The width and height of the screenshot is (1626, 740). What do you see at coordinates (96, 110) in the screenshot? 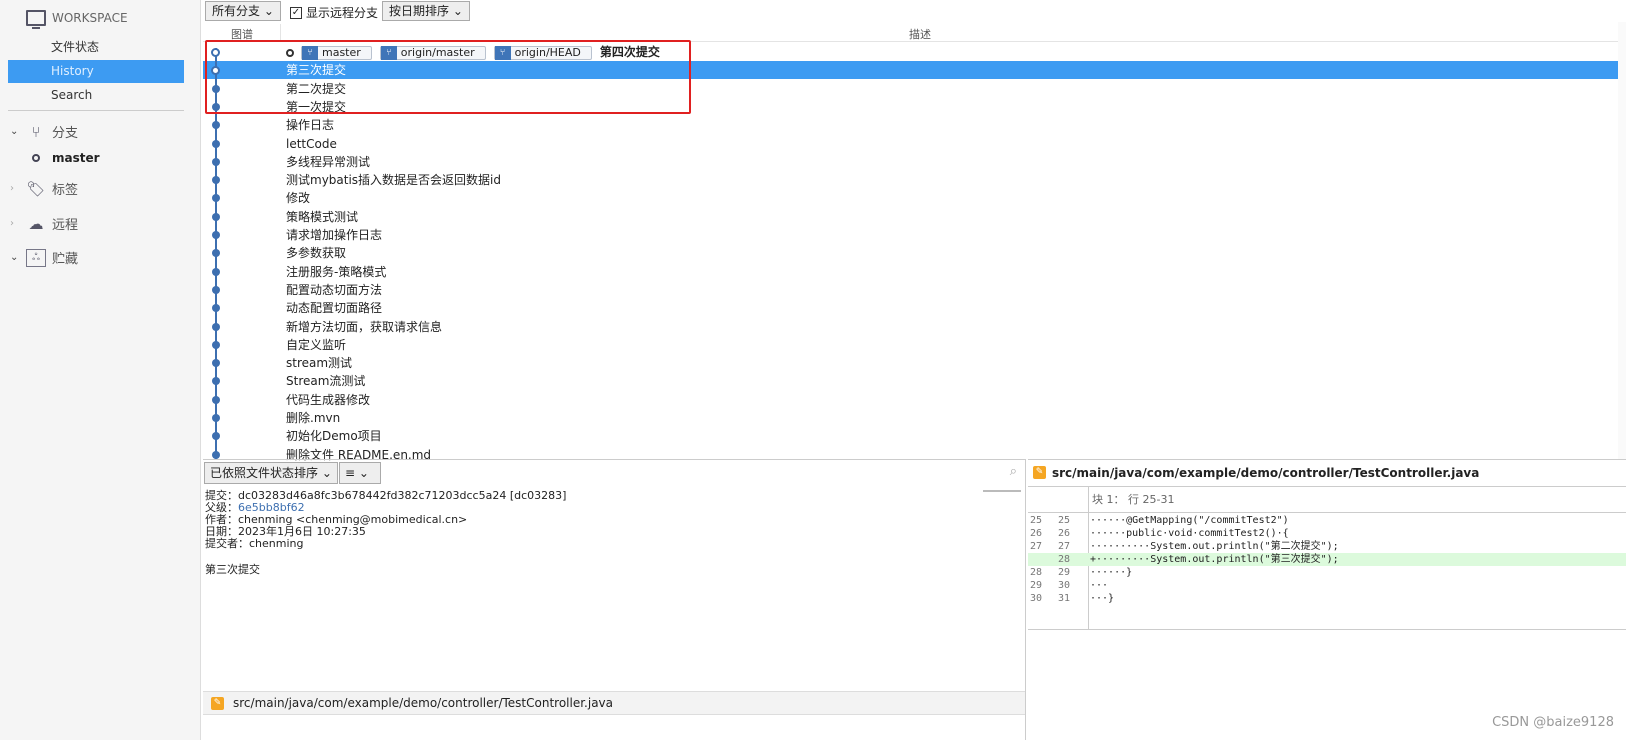
I see `divider` at bounding box center [96, 110].